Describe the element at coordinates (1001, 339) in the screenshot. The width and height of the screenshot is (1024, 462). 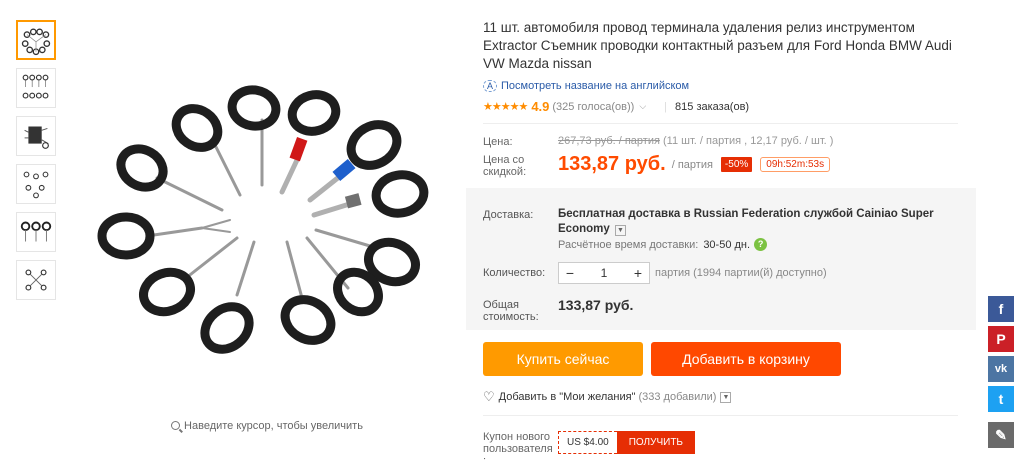
I see `pinterest-icon: P` at that location.